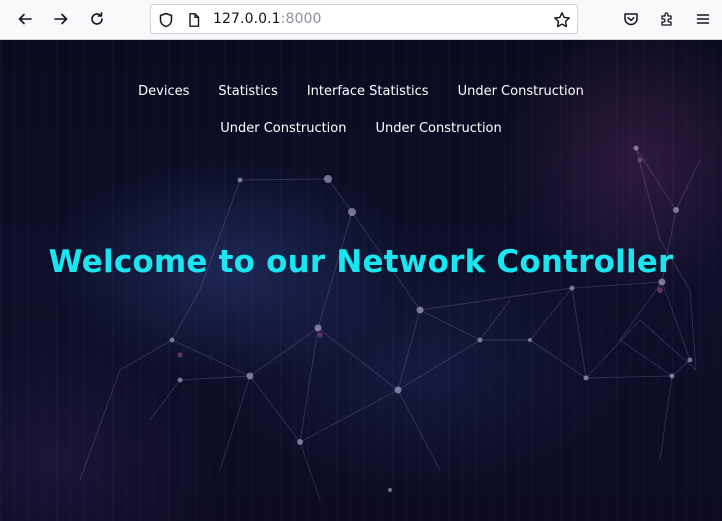 This screenshot has height=521, width=722. What do you see at coordinates (247, 92) in the screenshot?
I see `nav-link-statistics: Statistics` at bounding box center [247, 92].